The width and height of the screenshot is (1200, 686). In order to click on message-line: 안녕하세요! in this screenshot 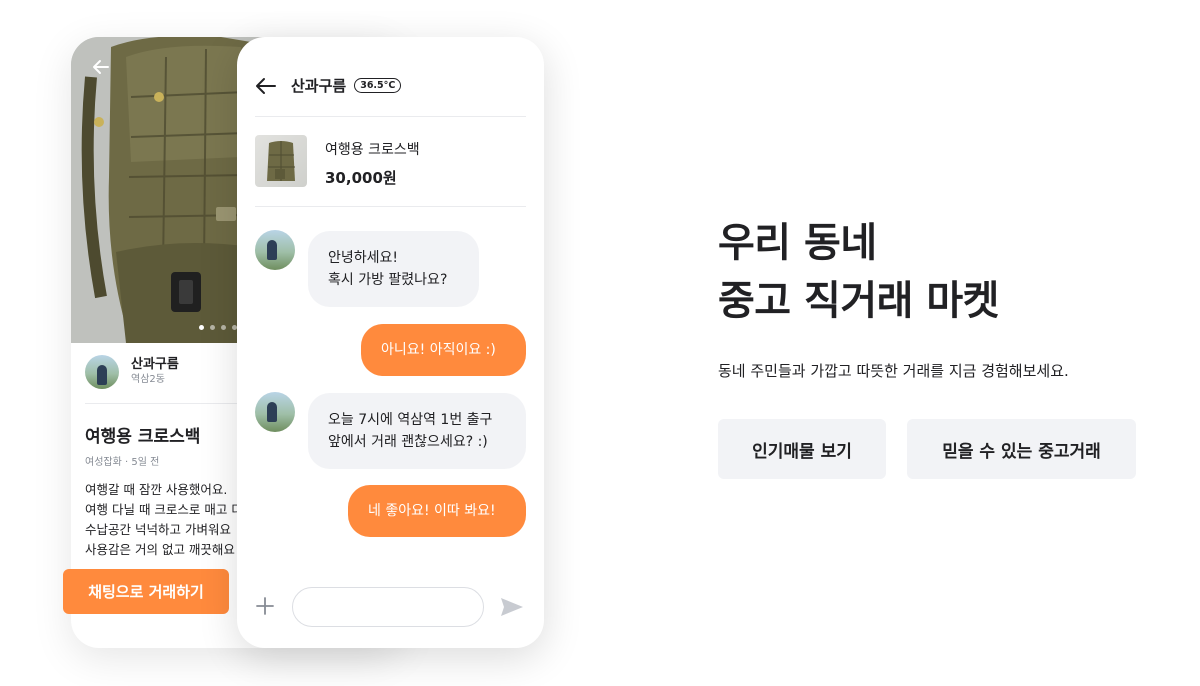, I will do `click(363, 258)`.